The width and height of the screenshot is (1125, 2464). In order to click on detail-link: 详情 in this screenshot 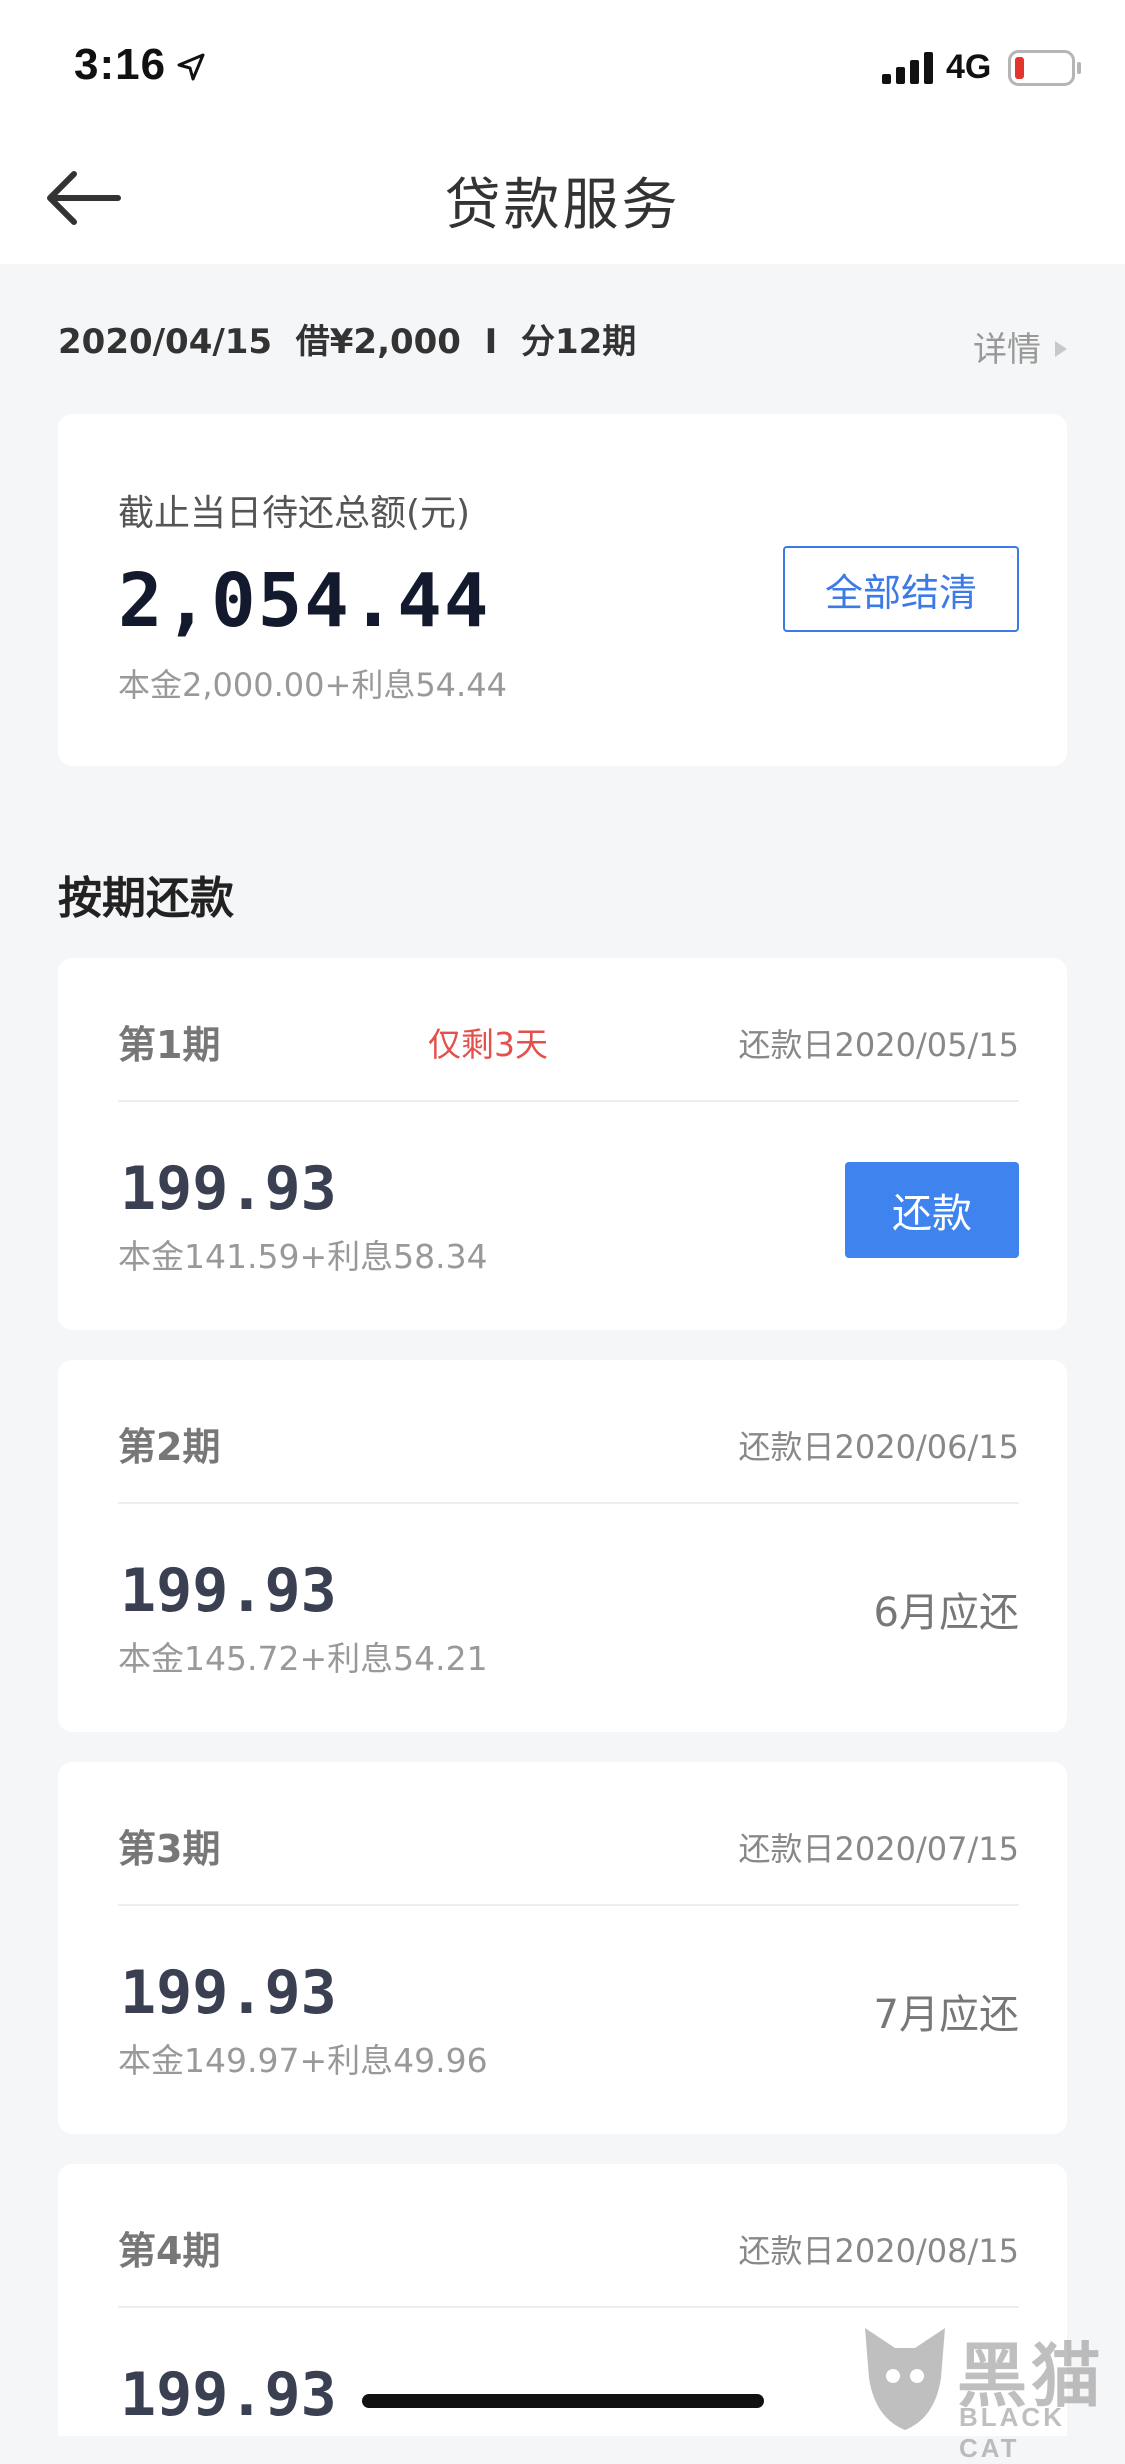, I will do `click(1020, 346)`.